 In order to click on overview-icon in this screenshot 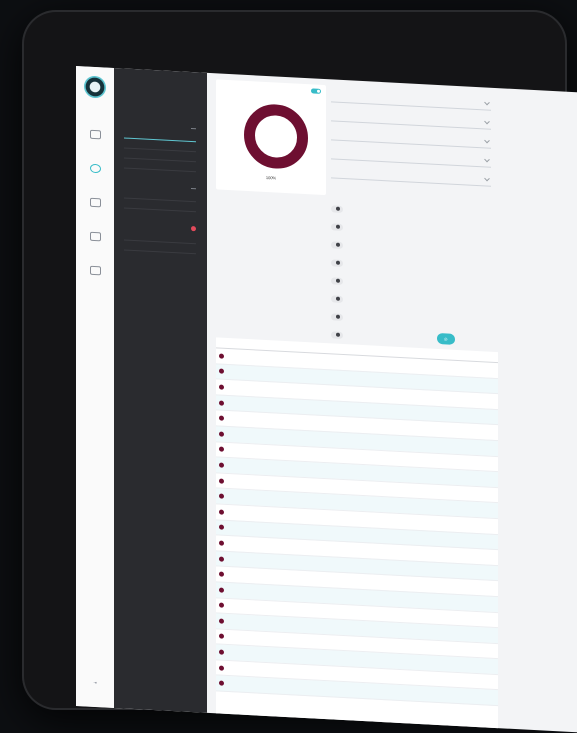, I will do `click(95, 134)`.